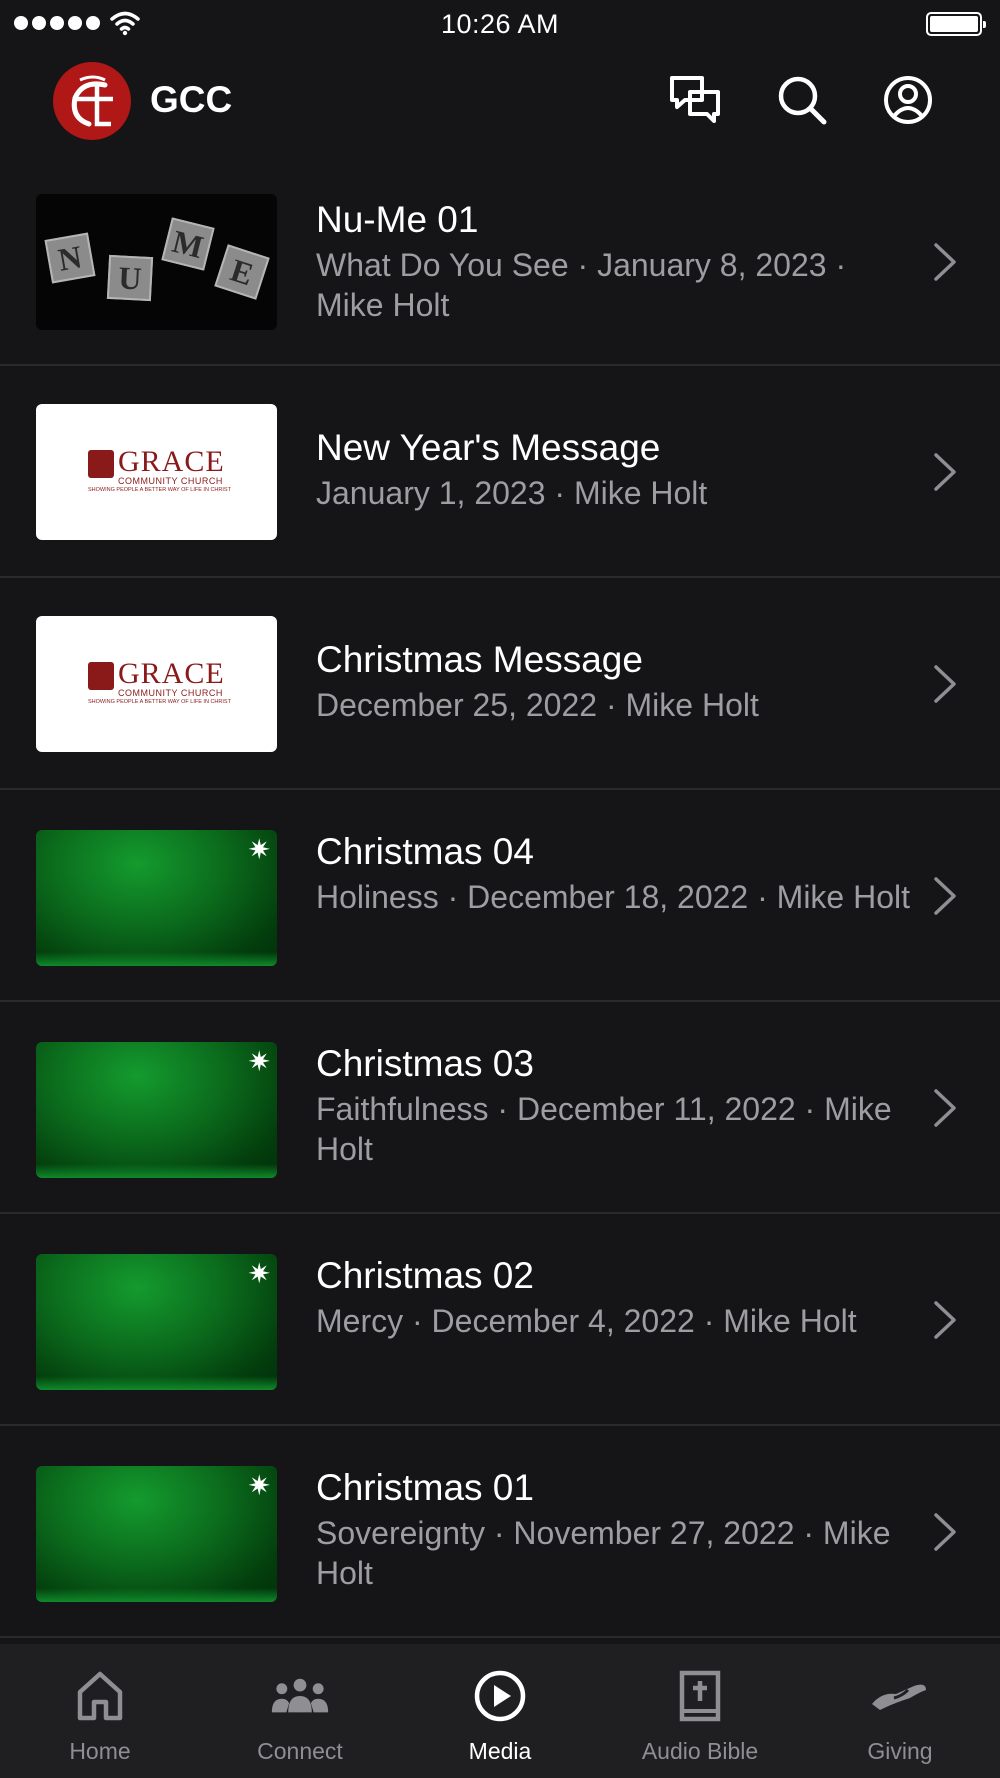  What do you see at coordinates (700, 1751) in the screenshot?
I see `tab-label: Audio Bible` at bounding box center [700, 1751].